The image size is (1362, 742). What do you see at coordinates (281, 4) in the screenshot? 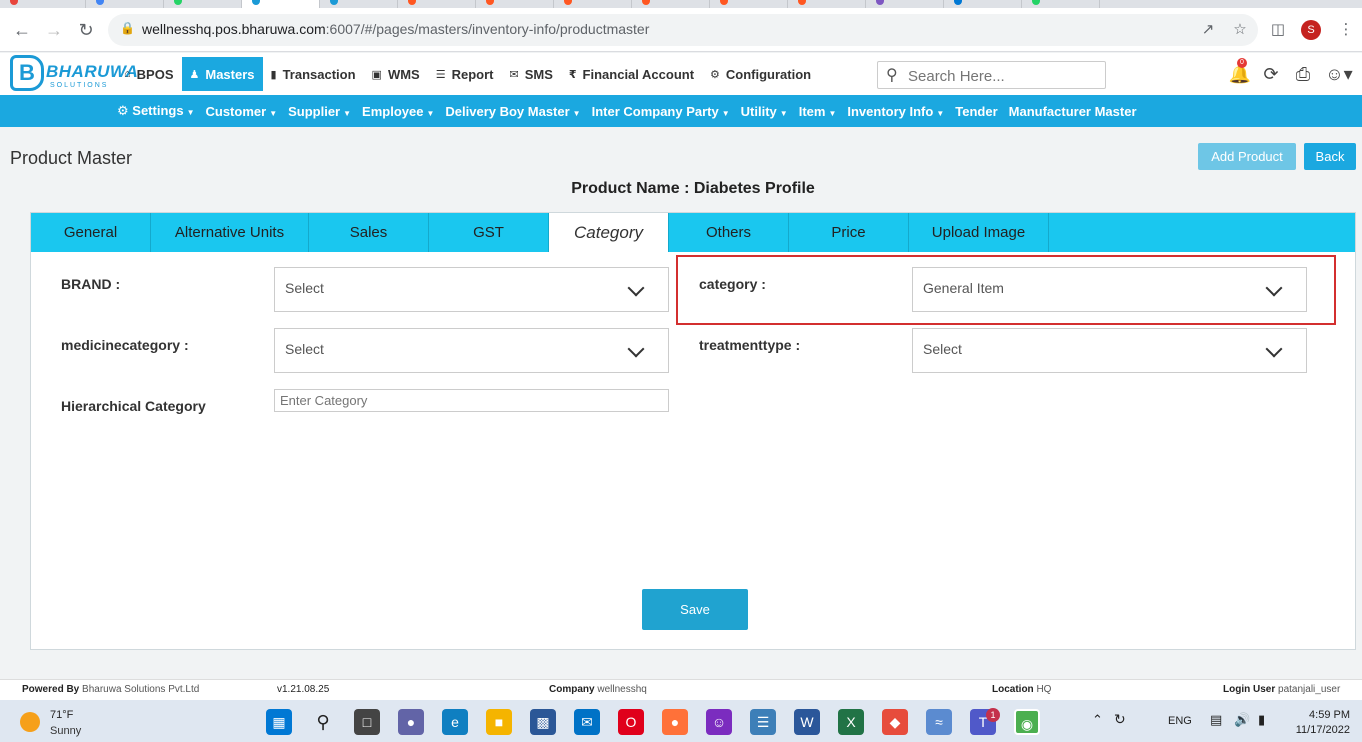
I see `browser-tab-active` at bounding box center [281, 4].